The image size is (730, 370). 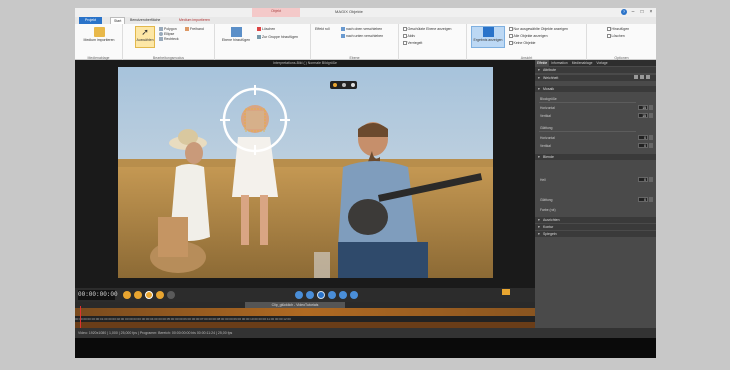 What do you see at coordinates (538, 29) in the screenshot?
I see `checkbox-only-selected: Nur ausgewählte Objekte anzeigen` at bounding box center [538, 29].